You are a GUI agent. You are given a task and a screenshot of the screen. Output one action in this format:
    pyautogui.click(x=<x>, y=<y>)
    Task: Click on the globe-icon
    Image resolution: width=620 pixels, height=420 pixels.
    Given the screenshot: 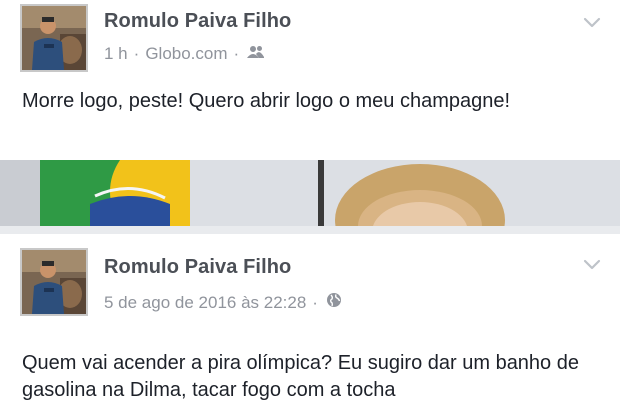 What is the action you would take?
    pyautogui.click(x=333, y=302)
    